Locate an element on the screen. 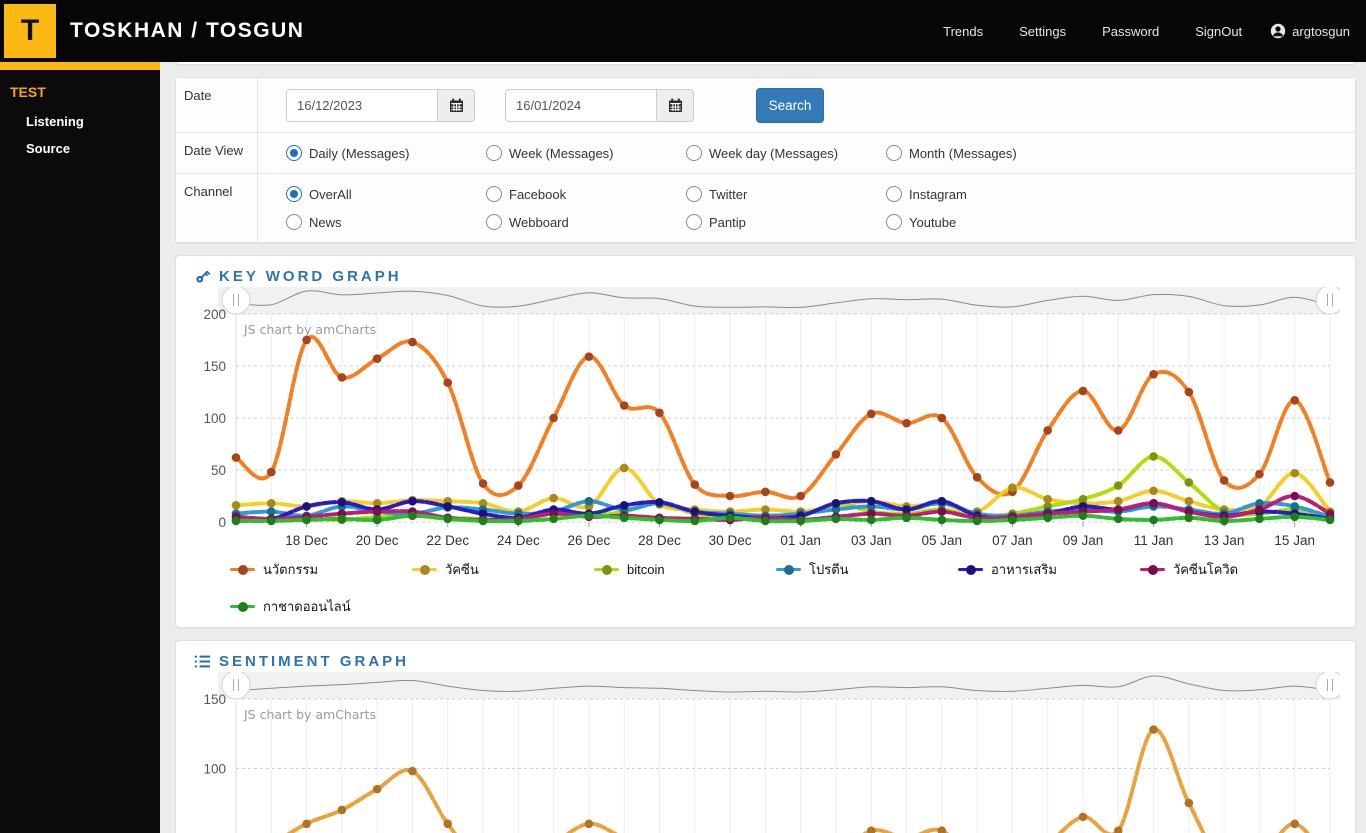 Image resolution: width=1366 pixels, height=833 pixels. legend-item-item-0: นวัตกรรม is located at coordinates (321, 569).